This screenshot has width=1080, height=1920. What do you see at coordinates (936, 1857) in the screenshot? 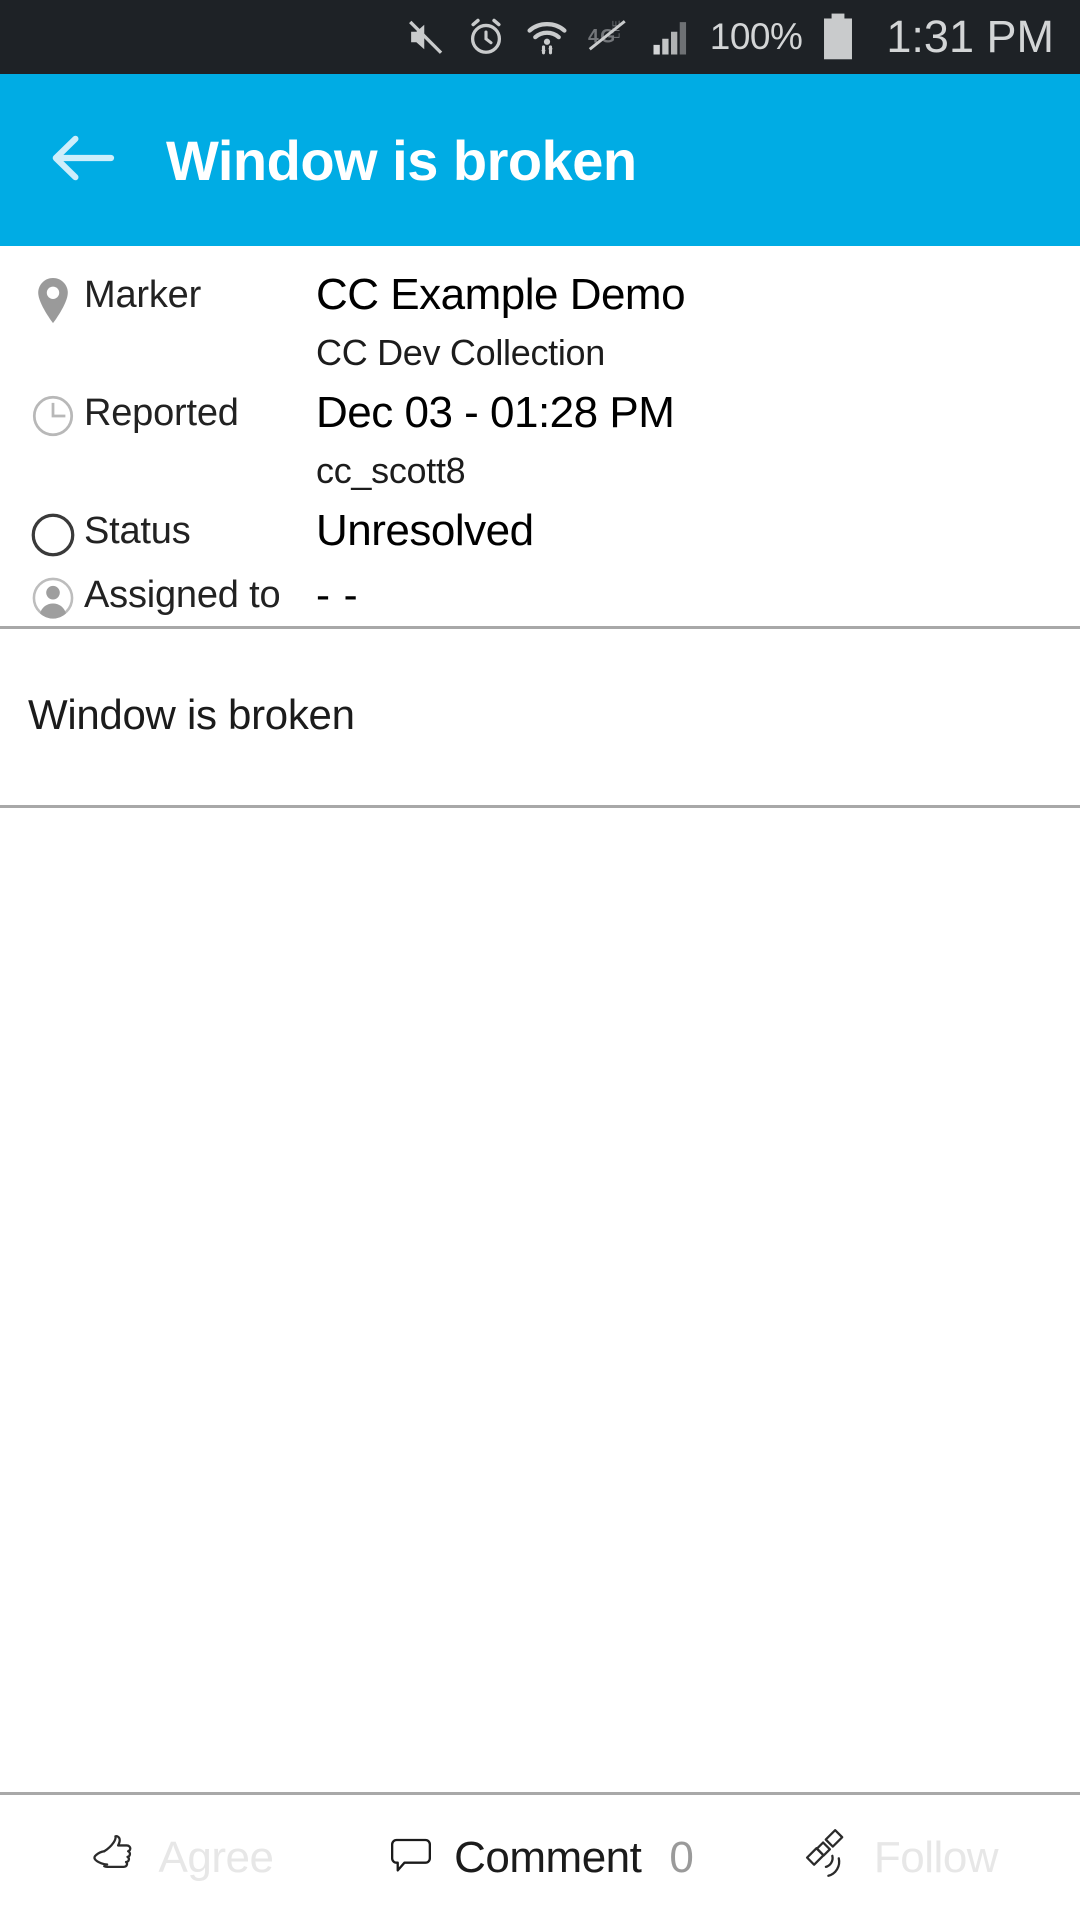
I see `follow-label: Follow` at bounding box center [936, 1857].